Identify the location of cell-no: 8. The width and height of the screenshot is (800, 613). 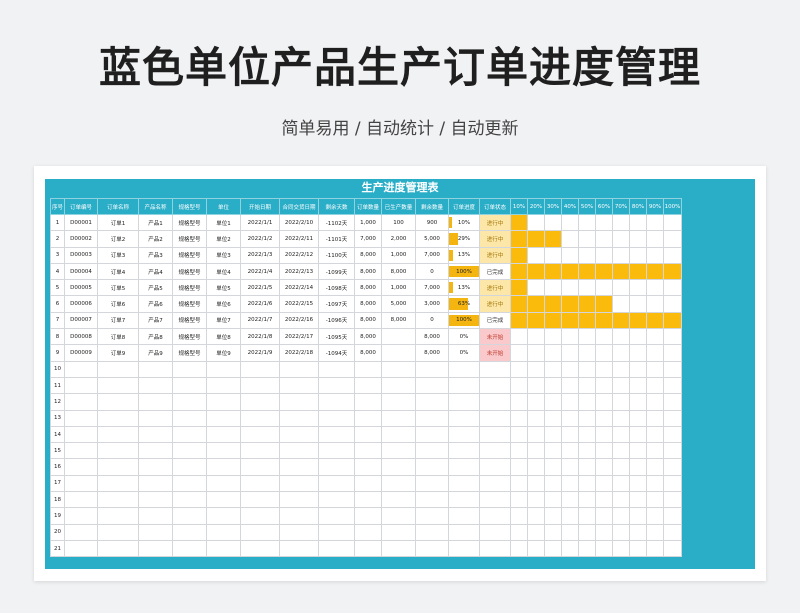
(57, 337).